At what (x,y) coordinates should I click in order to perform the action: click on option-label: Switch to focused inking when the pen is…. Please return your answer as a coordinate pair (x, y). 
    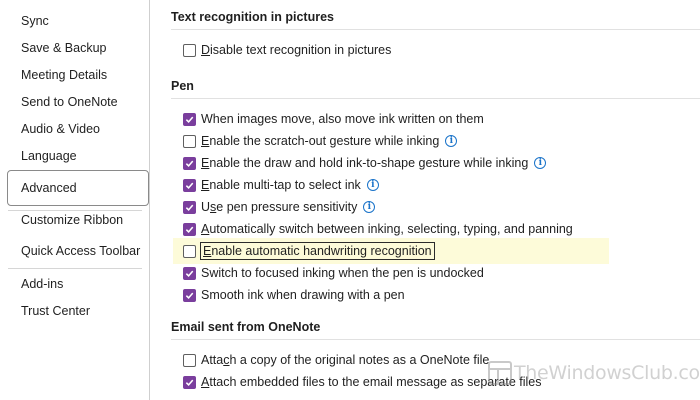
    Looking at the image, I should click on (342, 273).